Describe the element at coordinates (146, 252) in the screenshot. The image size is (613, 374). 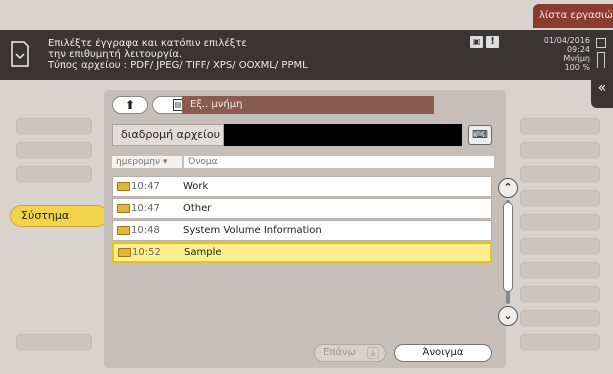
I see `item-time: 10:52` at that location.